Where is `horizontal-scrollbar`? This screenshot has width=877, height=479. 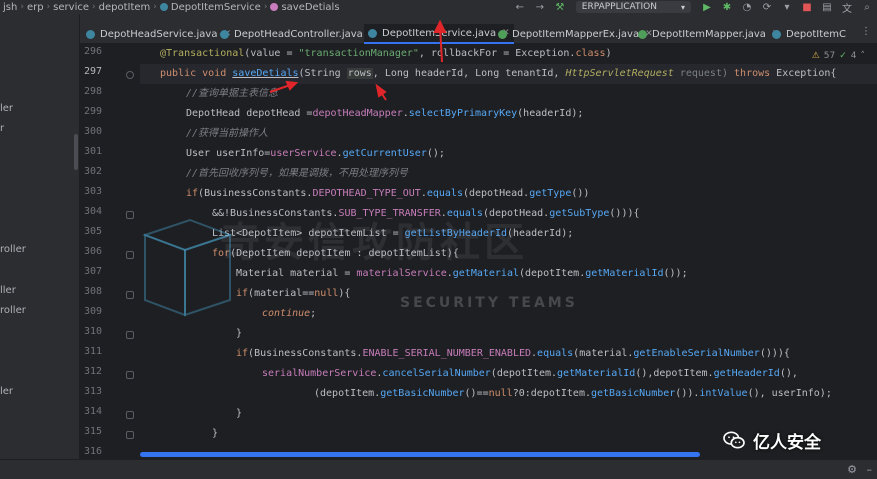 horizontal-scrollbar is located at coordinates (420, 454).